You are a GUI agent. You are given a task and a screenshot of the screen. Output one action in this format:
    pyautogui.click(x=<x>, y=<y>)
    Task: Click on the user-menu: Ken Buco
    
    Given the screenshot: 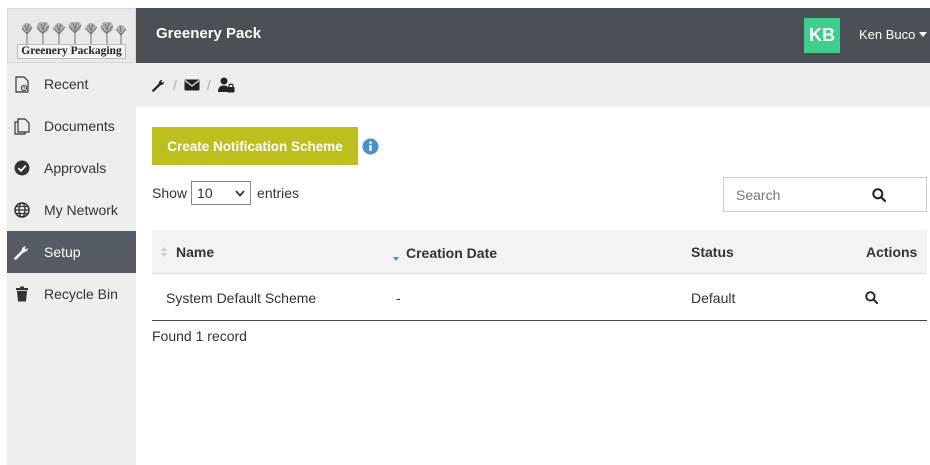 What is the action you would take?
    pyautogui.click(x=893, y=34)
    